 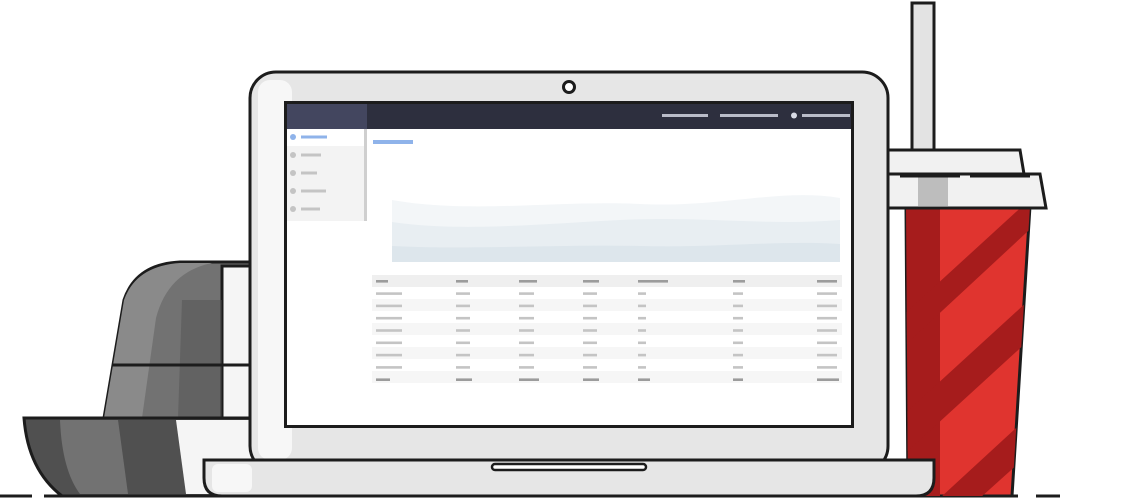 What do you see at coordinates (569, 116) in the screenshot?
I see `app-header` at bounding box center [569, 116].